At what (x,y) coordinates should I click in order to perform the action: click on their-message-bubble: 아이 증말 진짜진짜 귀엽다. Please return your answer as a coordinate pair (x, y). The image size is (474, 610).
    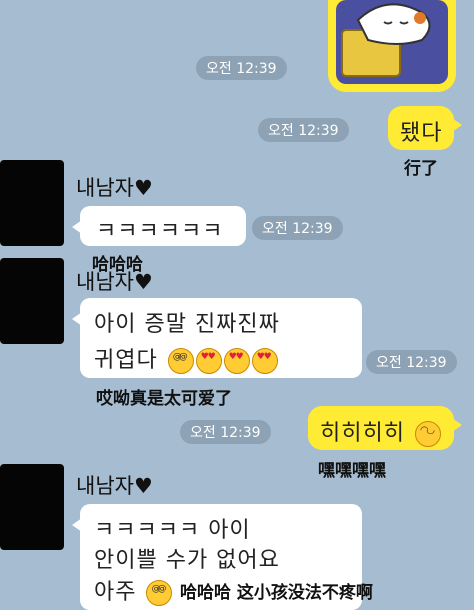
    Looking at the image, I should click on (217, 338).